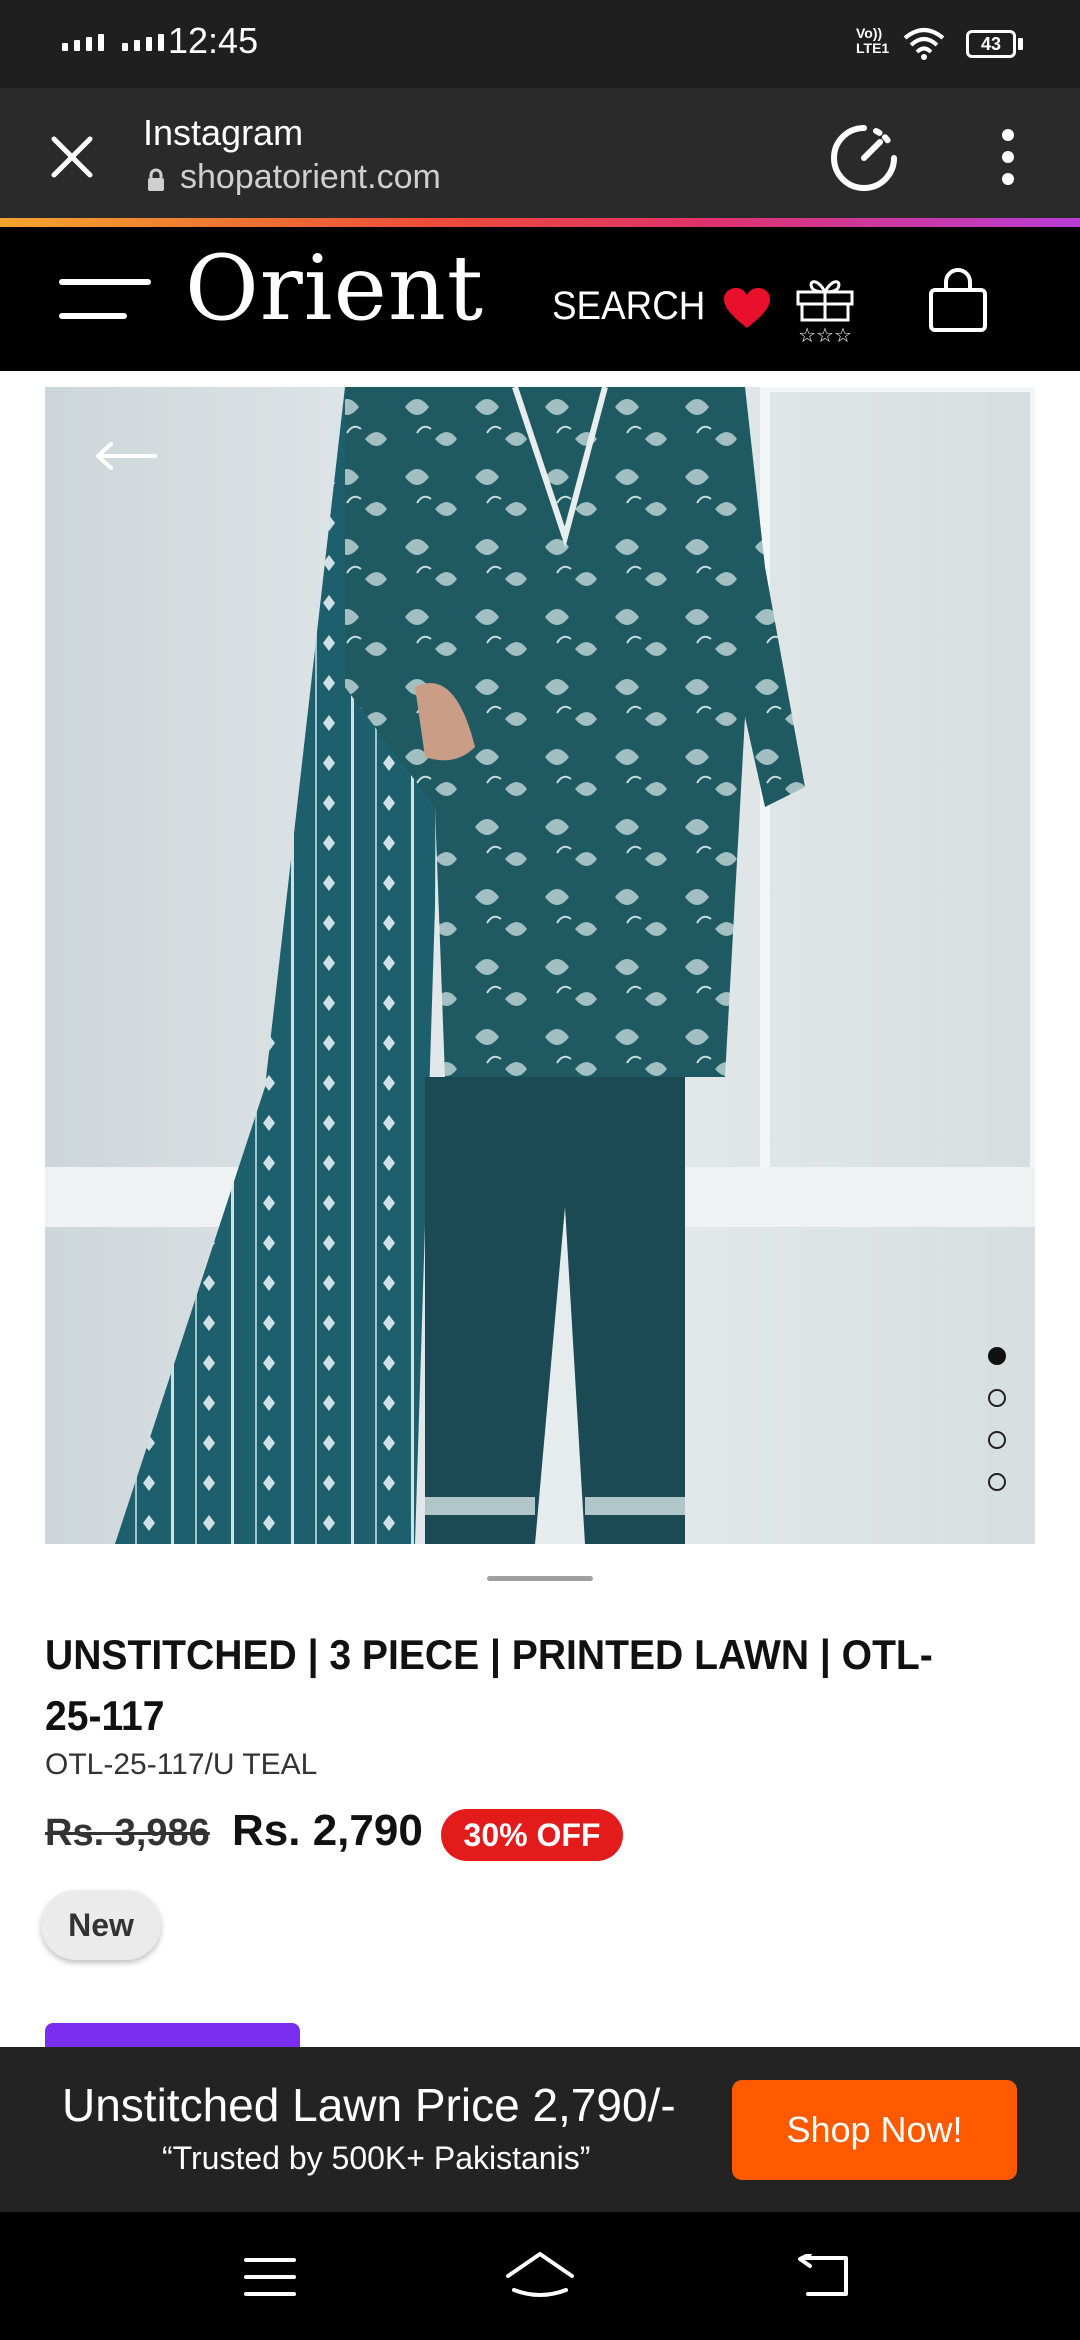 This screenshot has height=2340, width=1080. Describe the element at coordinates (181, 1764) in the screenshot. I see `product-sku: OTL-25-117/U TEAL` at that location.